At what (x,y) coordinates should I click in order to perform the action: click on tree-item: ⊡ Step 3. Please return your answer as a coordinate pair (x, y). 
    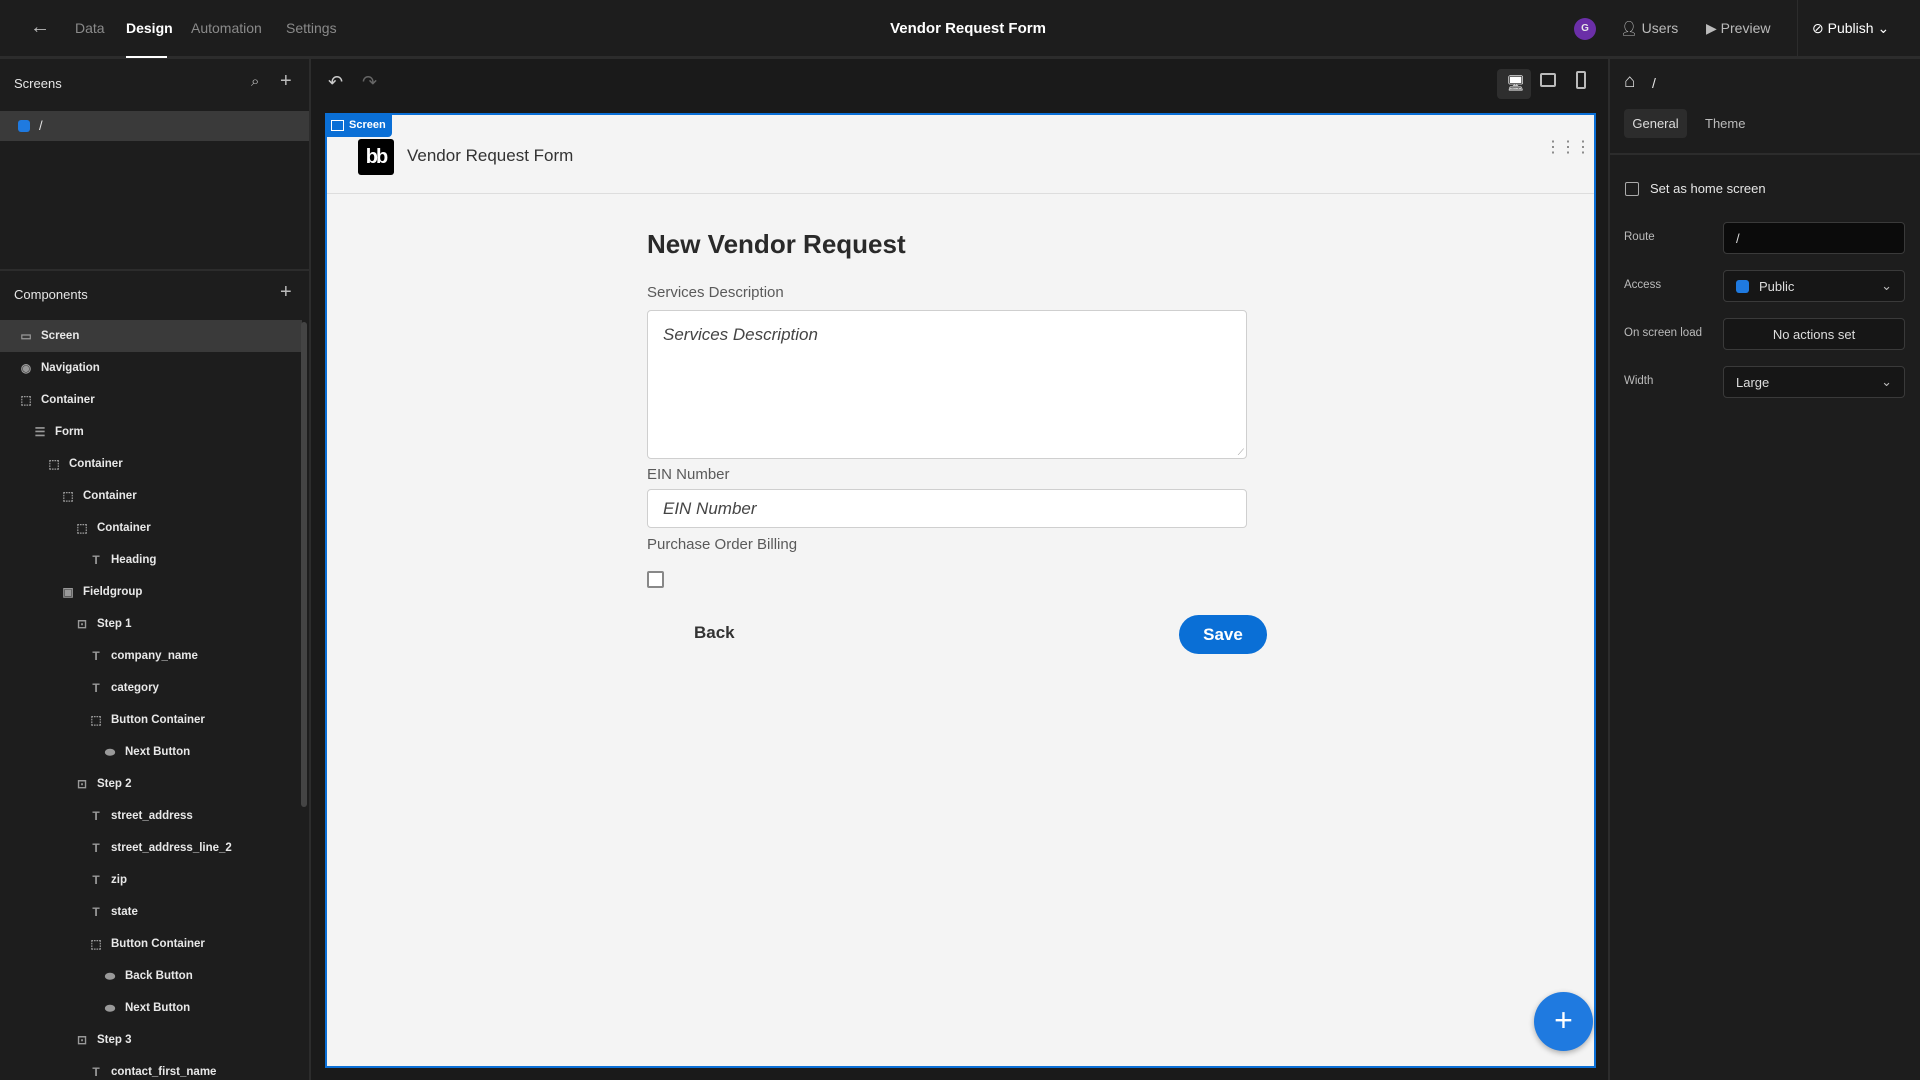
    Looking at the image, I should click on (151, 1040).